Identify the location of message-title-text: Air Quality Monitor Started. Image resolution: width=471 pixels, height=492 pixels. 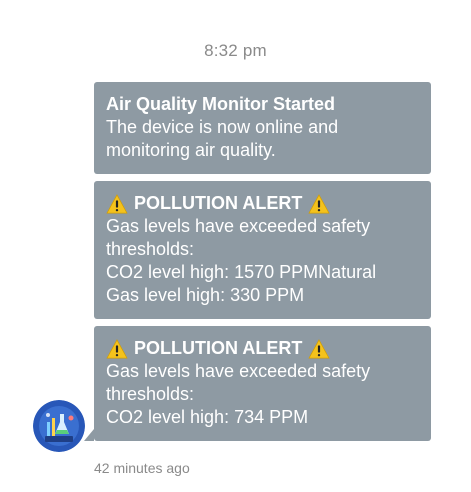
(221, 104).